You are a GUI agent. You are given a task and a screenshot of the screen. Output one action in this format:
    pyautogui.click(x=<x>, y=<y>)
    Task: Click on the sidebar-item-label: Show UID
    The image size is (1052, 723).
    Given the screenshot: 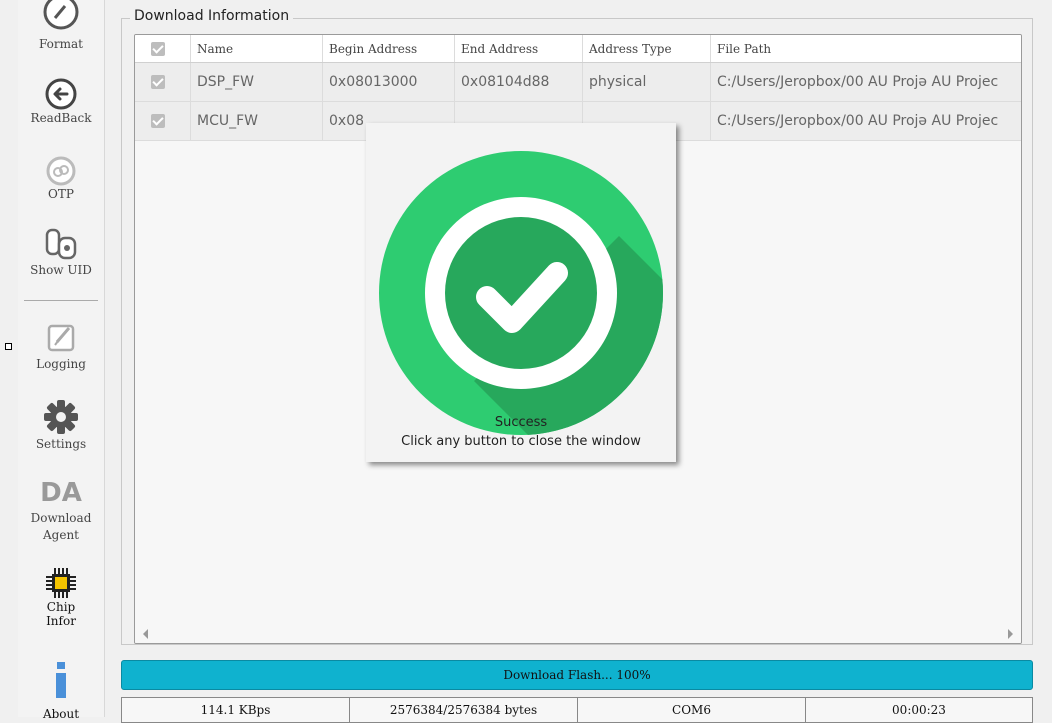 What is the action you would take?
    pyautogui.click(x=61, y=270)
    